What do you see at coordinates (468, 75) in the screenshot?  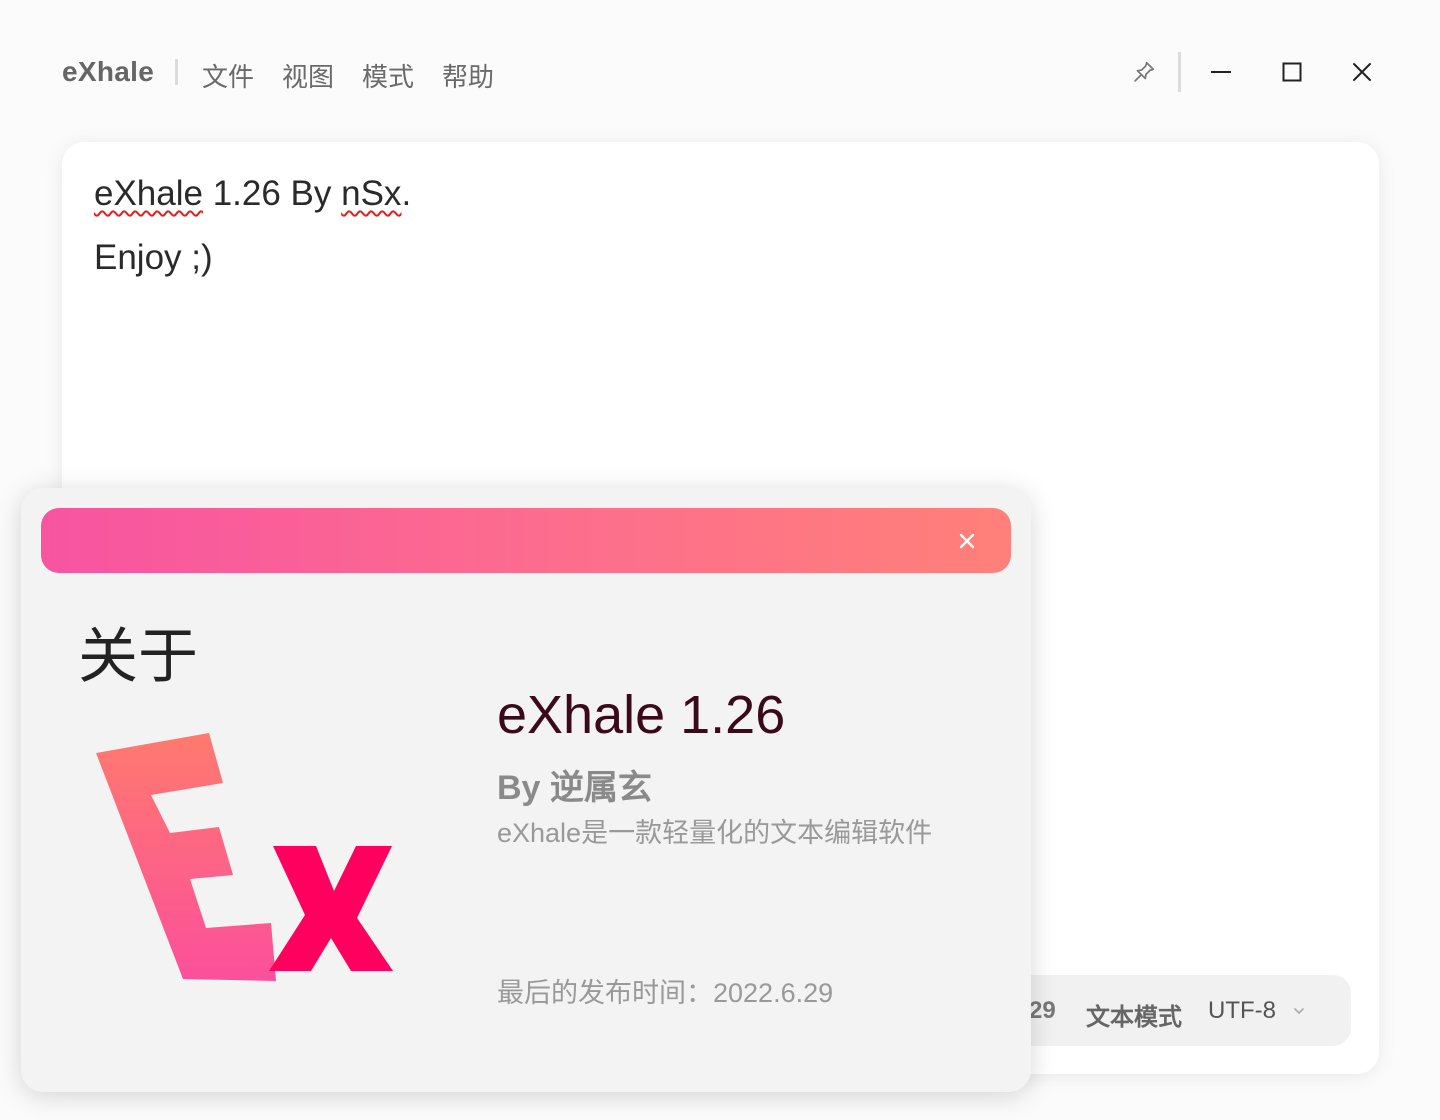 I see `menu-help: 帮助` at bounding box center [468, 75].